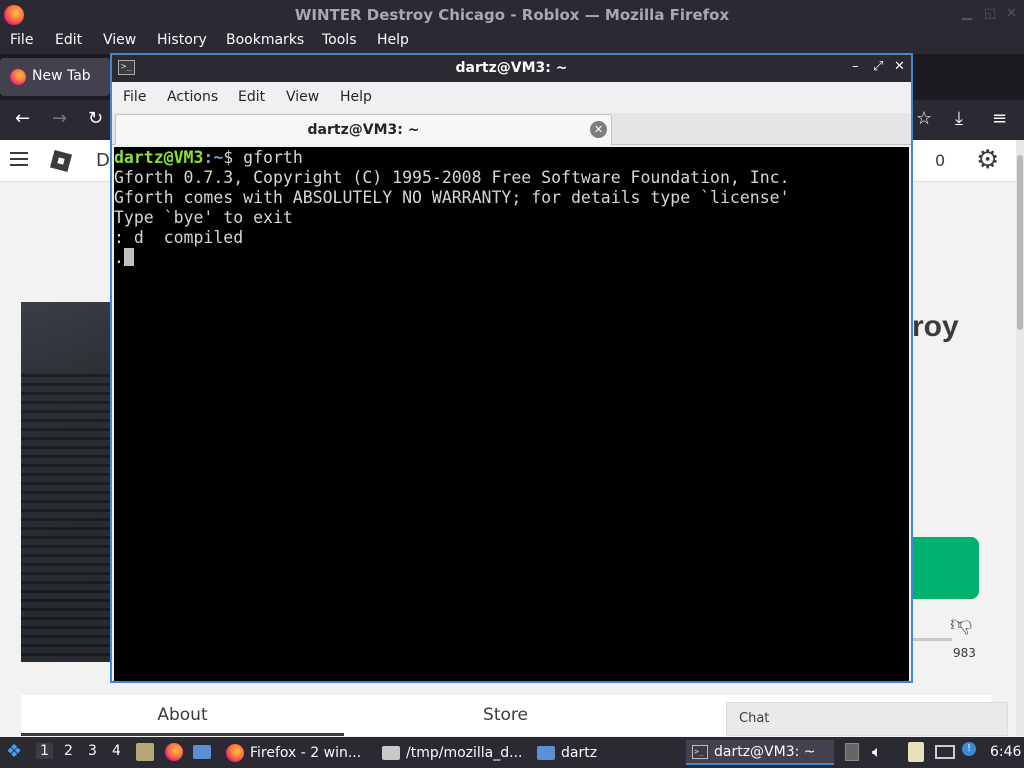 The image size is (1024, 768). Describe the element at coordinates (967, 13) in the screenshot. I see `minimize-icon: ▁` at that location.